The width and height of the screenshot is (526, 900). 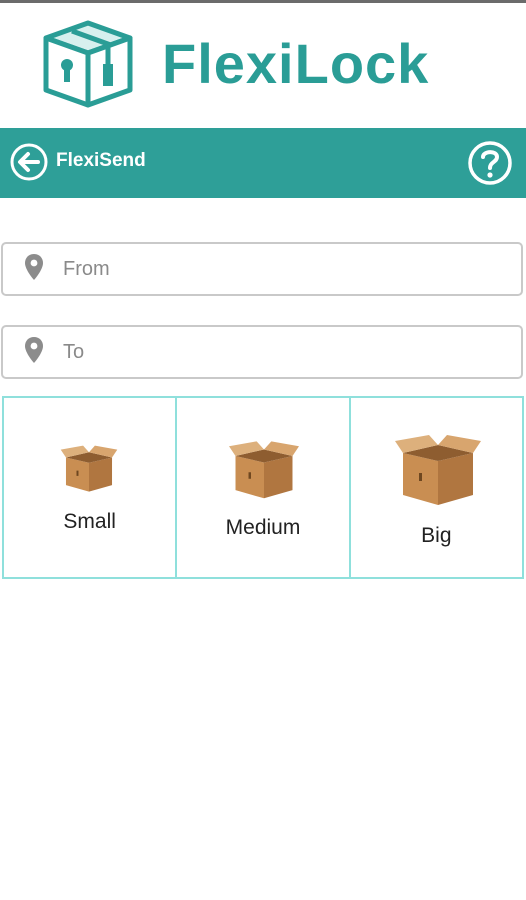 What do you see at coordinates (283, 269) in the screenshot?
I see `from-input` at bounding box center [283, 269].